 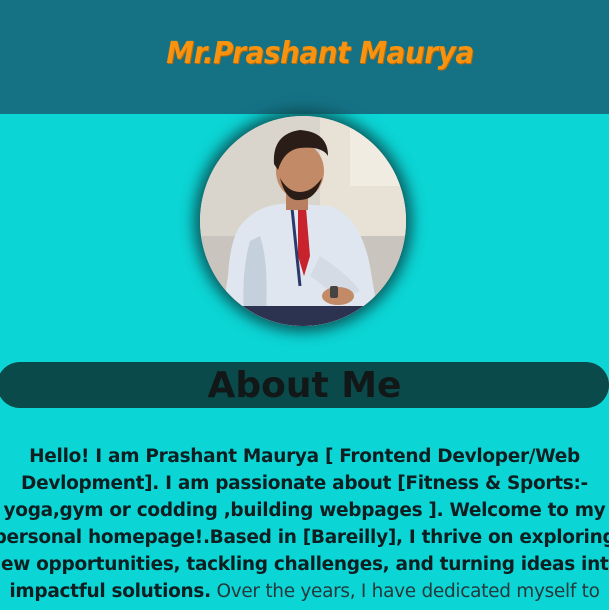 I want to click on profile-avatar, so click(x=303, y=221).